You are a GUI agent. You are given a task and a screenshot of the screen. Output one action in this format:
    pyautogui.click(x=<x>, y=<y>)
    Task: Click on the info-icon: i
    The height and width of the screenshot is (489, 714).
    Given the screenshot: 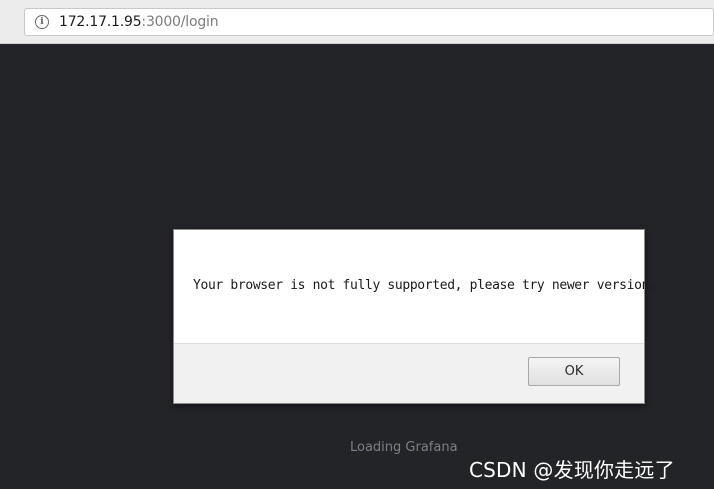 What is the action you would take?
    pyautogui.click(x=42, y=22)
    